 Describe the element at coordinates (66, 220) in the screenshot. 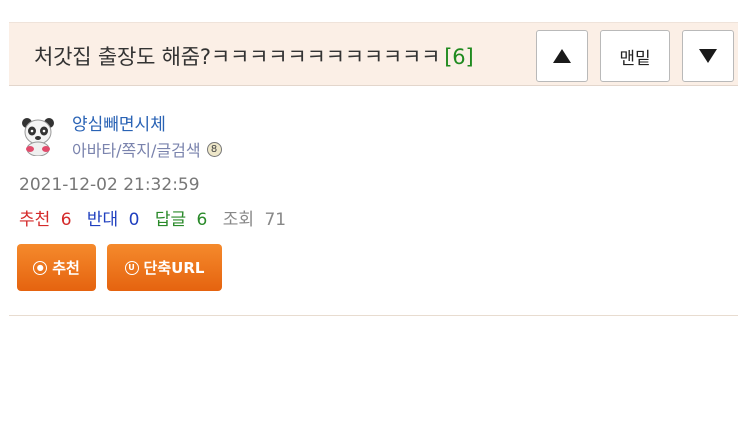

I see `recommend-stat-value: 6` at that location.